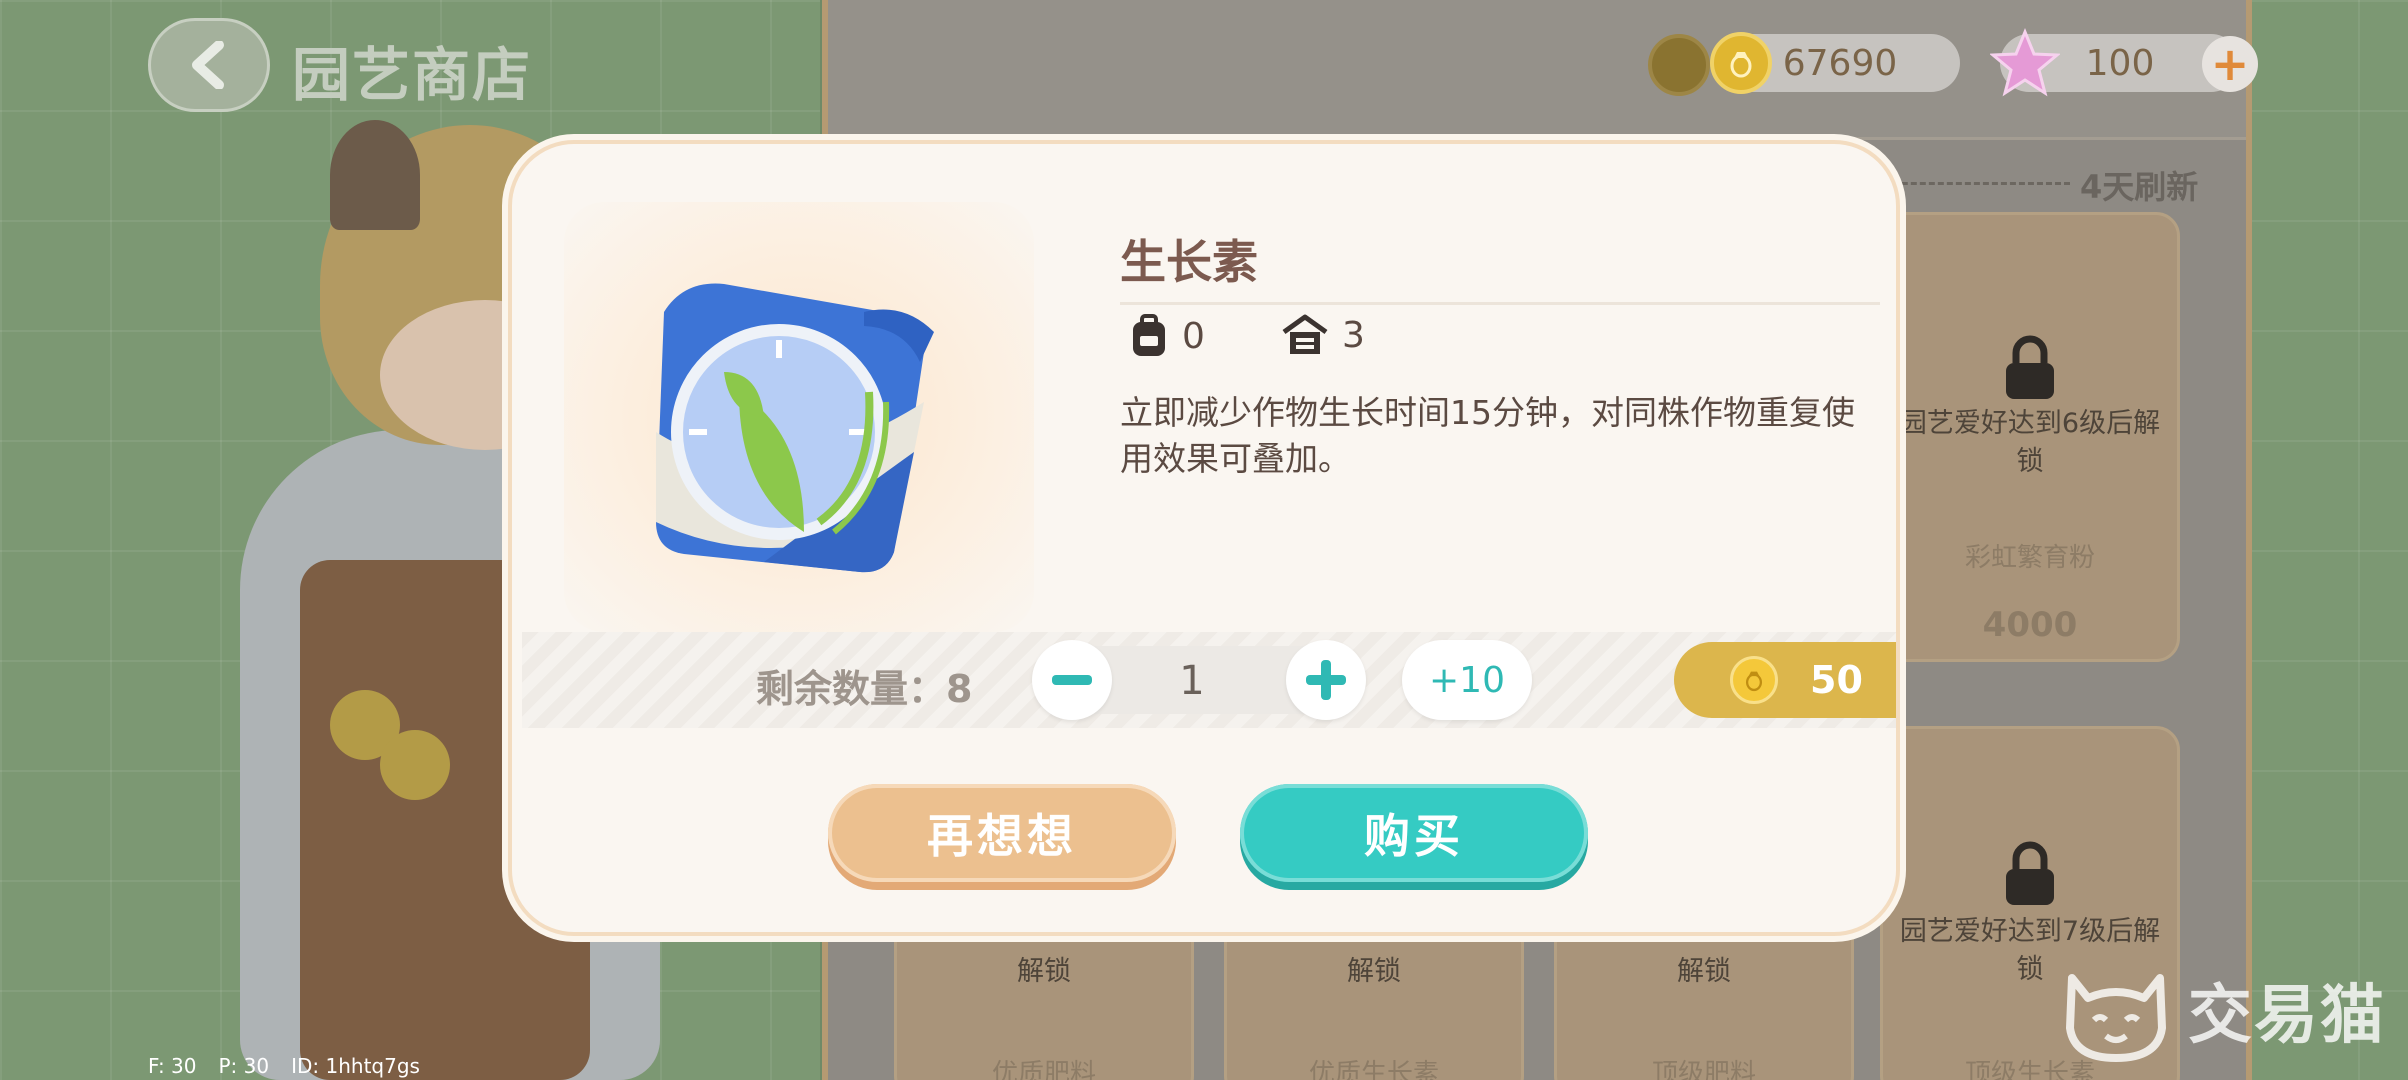 The width and height of the screenshot is (2408, 1080). Describe the element at coordinates (244, 1066) in the screenshot. I see `debug-ping: P: 30` at that location.